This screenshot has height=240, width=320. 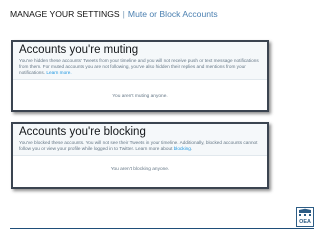 I want to click on muting-empty-message: You aren't muting anyone., so click(x=140, y=96).